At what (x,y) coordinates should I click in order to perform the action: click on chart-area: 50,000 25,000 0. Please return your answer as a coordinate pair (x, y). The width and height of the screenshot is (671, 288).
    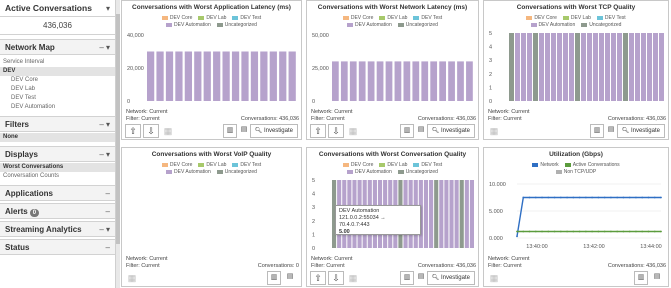
    Looking at the image, I should click on (393, 67).